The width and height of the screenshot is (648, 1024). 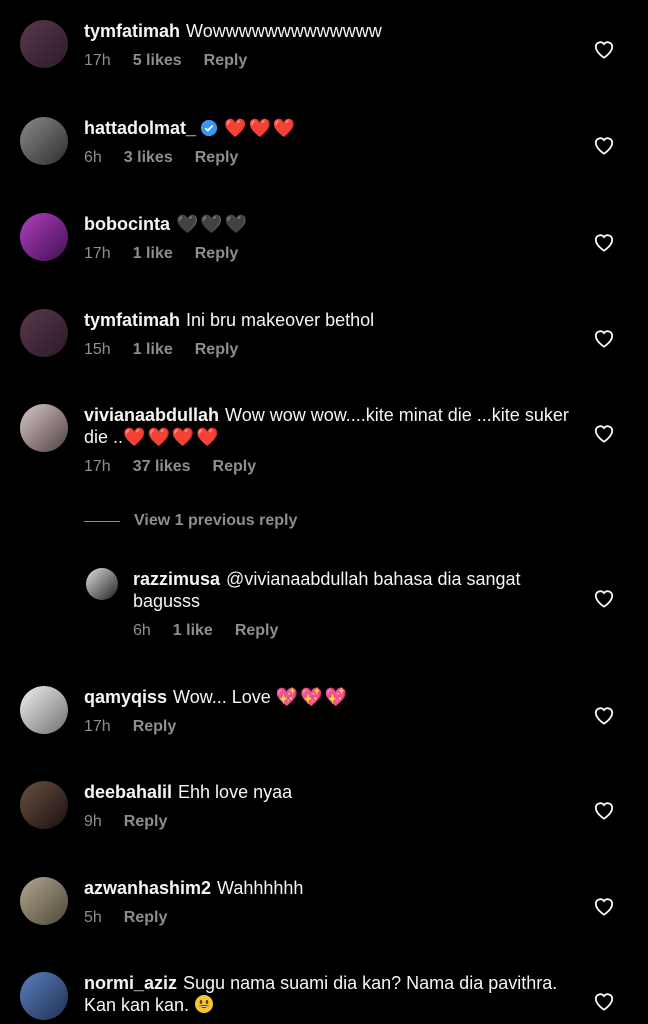 What do you see at coordinates (162, 466) in the screenshot?
I see `likes-count: 37 likes` at bounding box center [162, 466].